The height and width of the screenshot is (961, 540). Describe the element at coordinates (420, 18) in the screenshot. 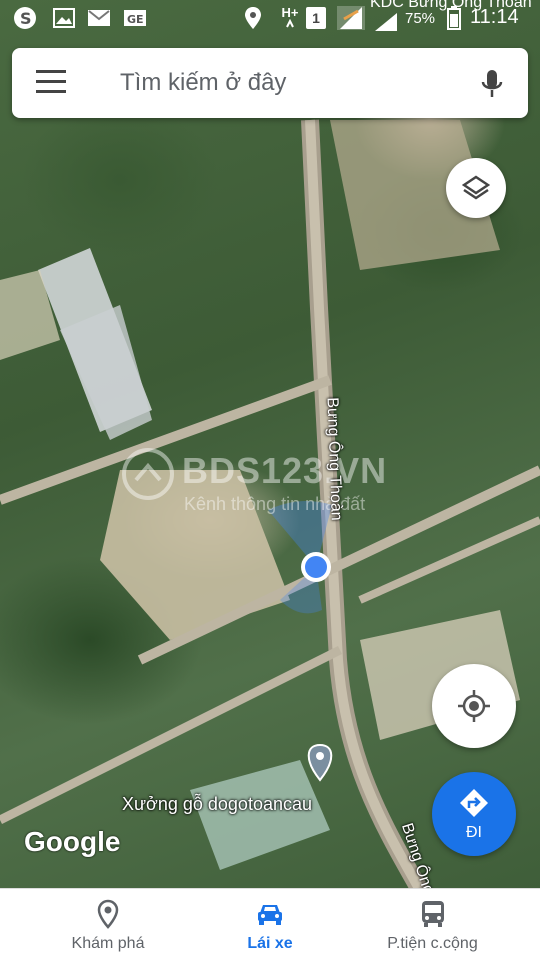

I see `battery-percent: 75%` at that location.